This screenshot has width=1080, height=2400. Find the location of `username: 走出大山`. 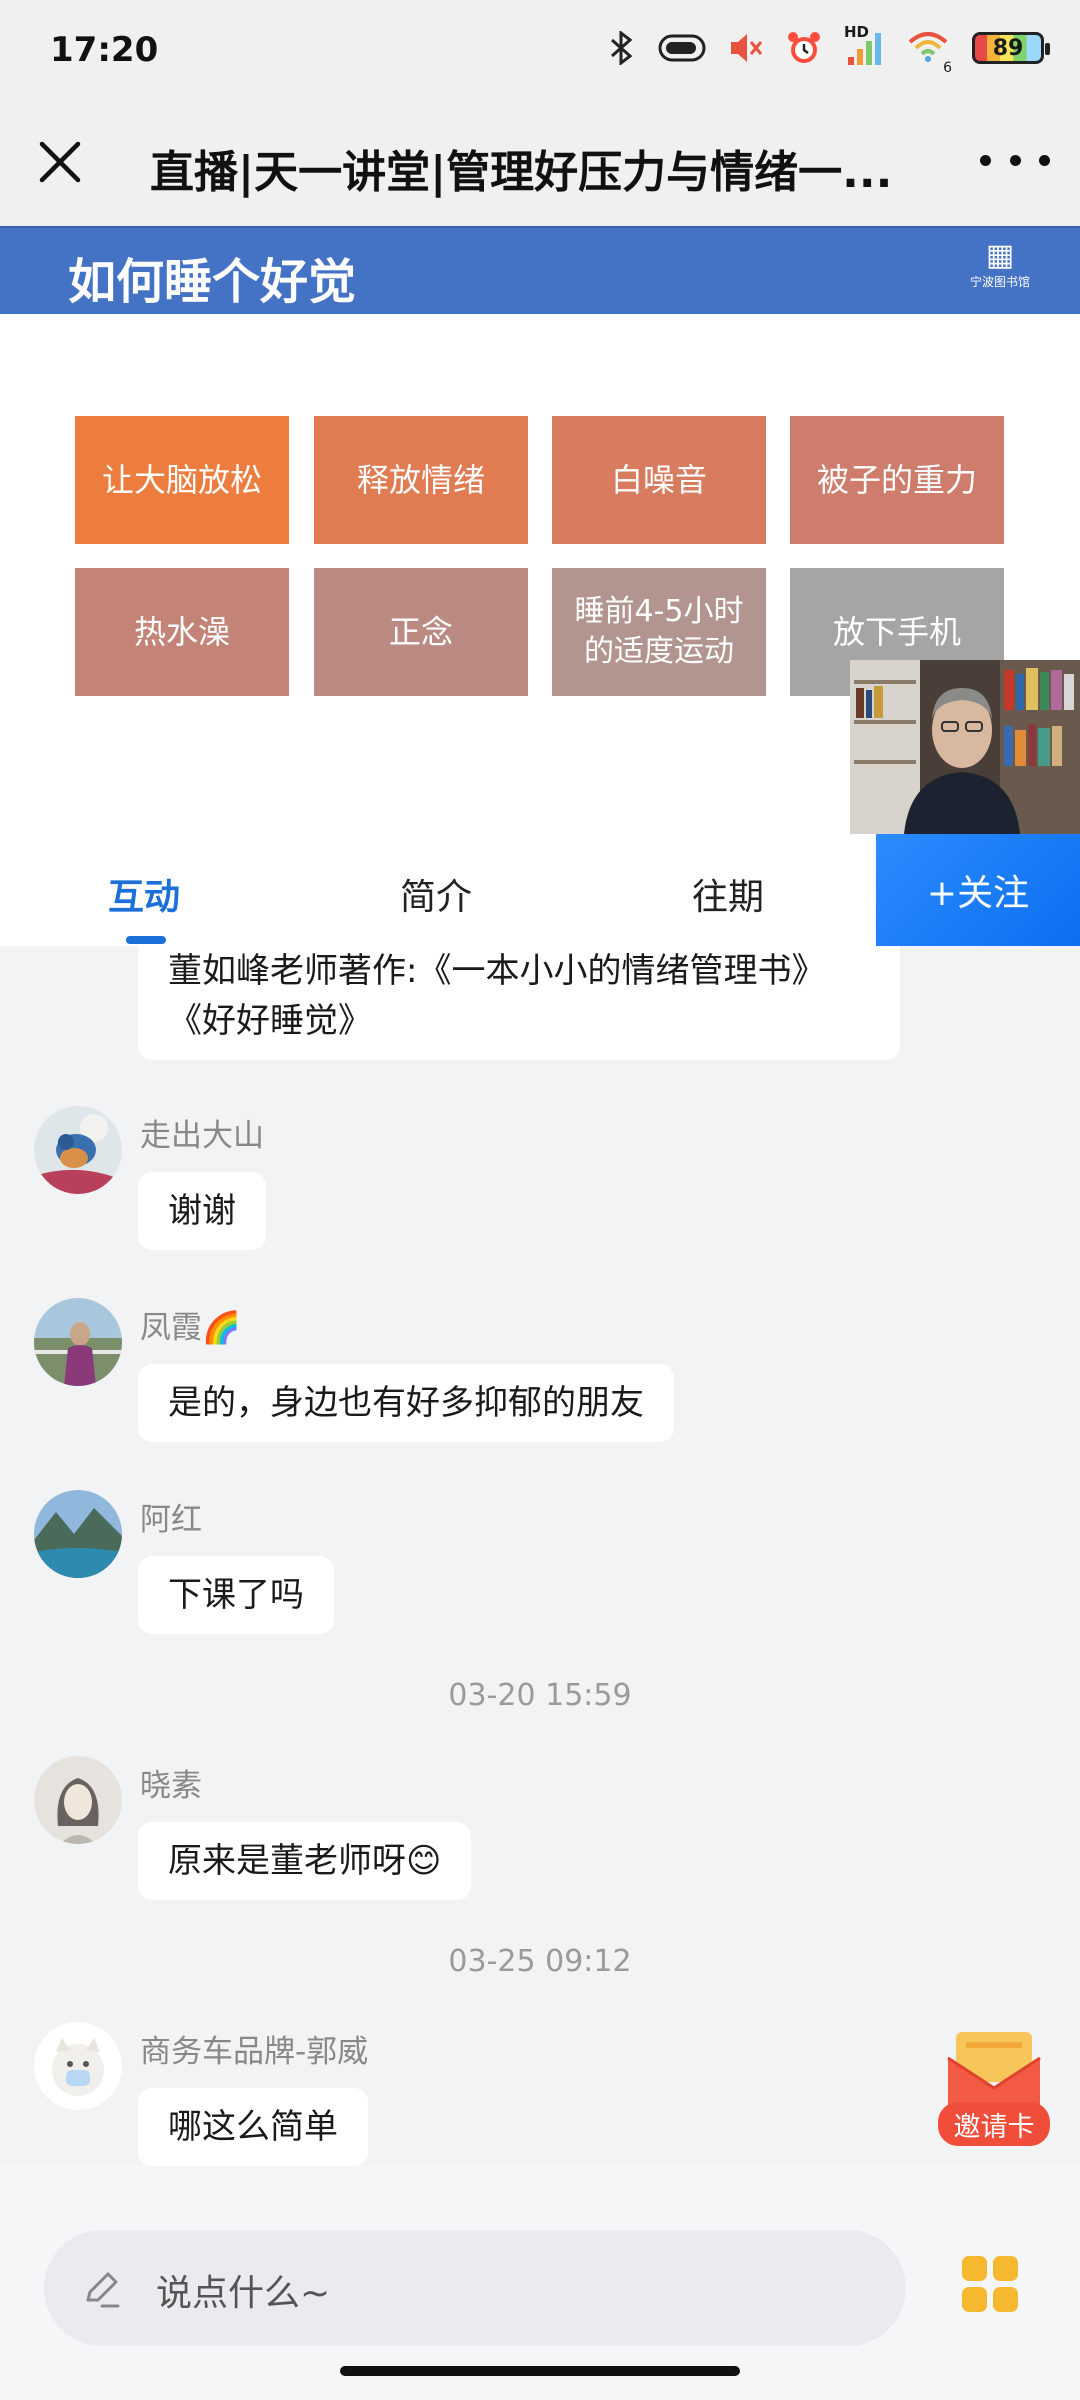

username: 走出大山 is located at coordinates (202, 1136).